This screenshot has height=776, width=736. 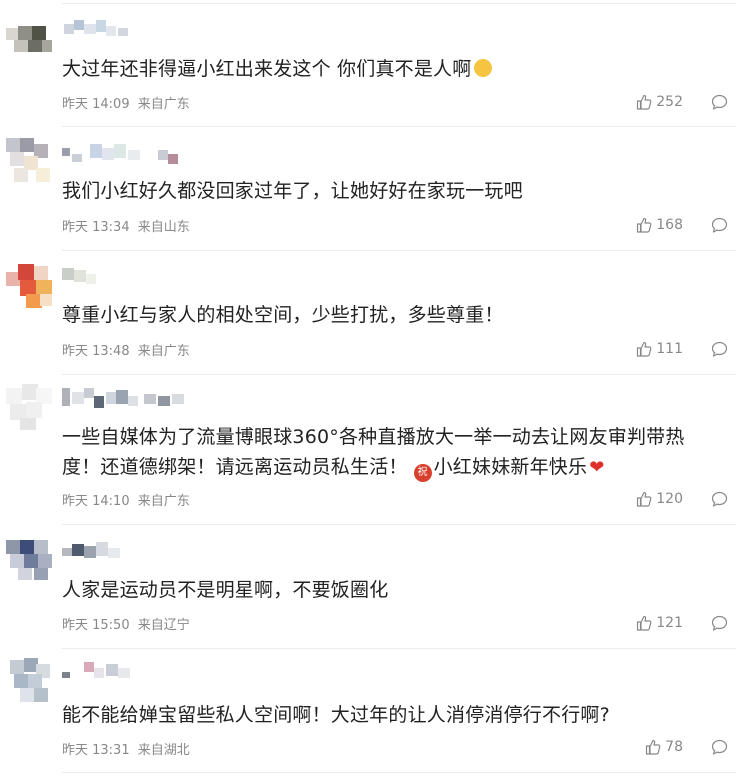 I want to click on comment-meta: 昨天 13:34 来自山东, so click(x=126, y=225).